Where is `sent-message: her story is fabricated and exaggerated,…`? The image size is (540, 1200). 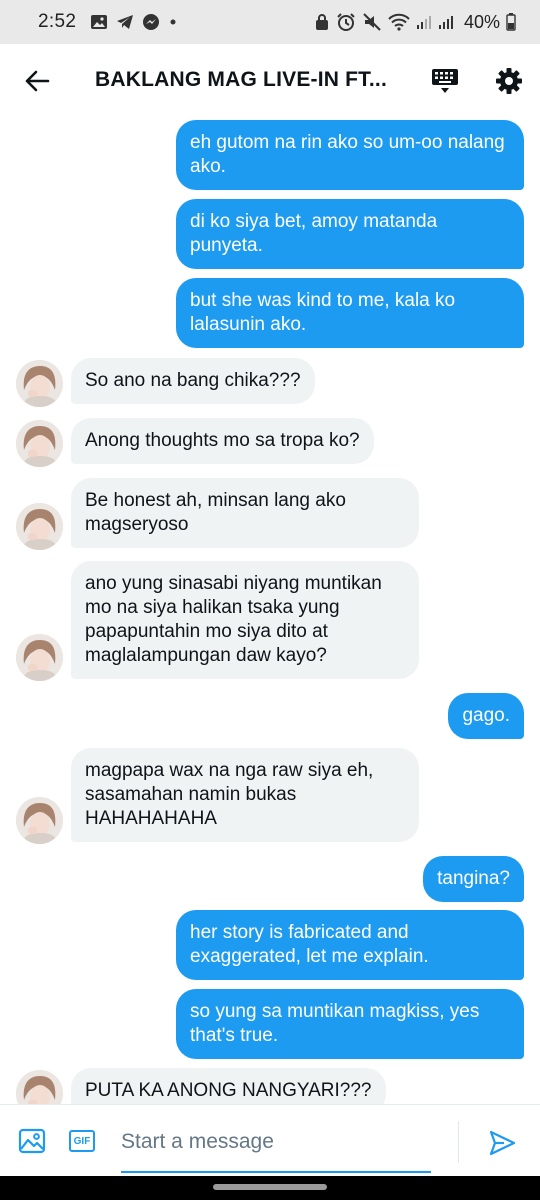 sent-message: her story is fabricated and exaggerated,… is located at coordinates (350, 945).